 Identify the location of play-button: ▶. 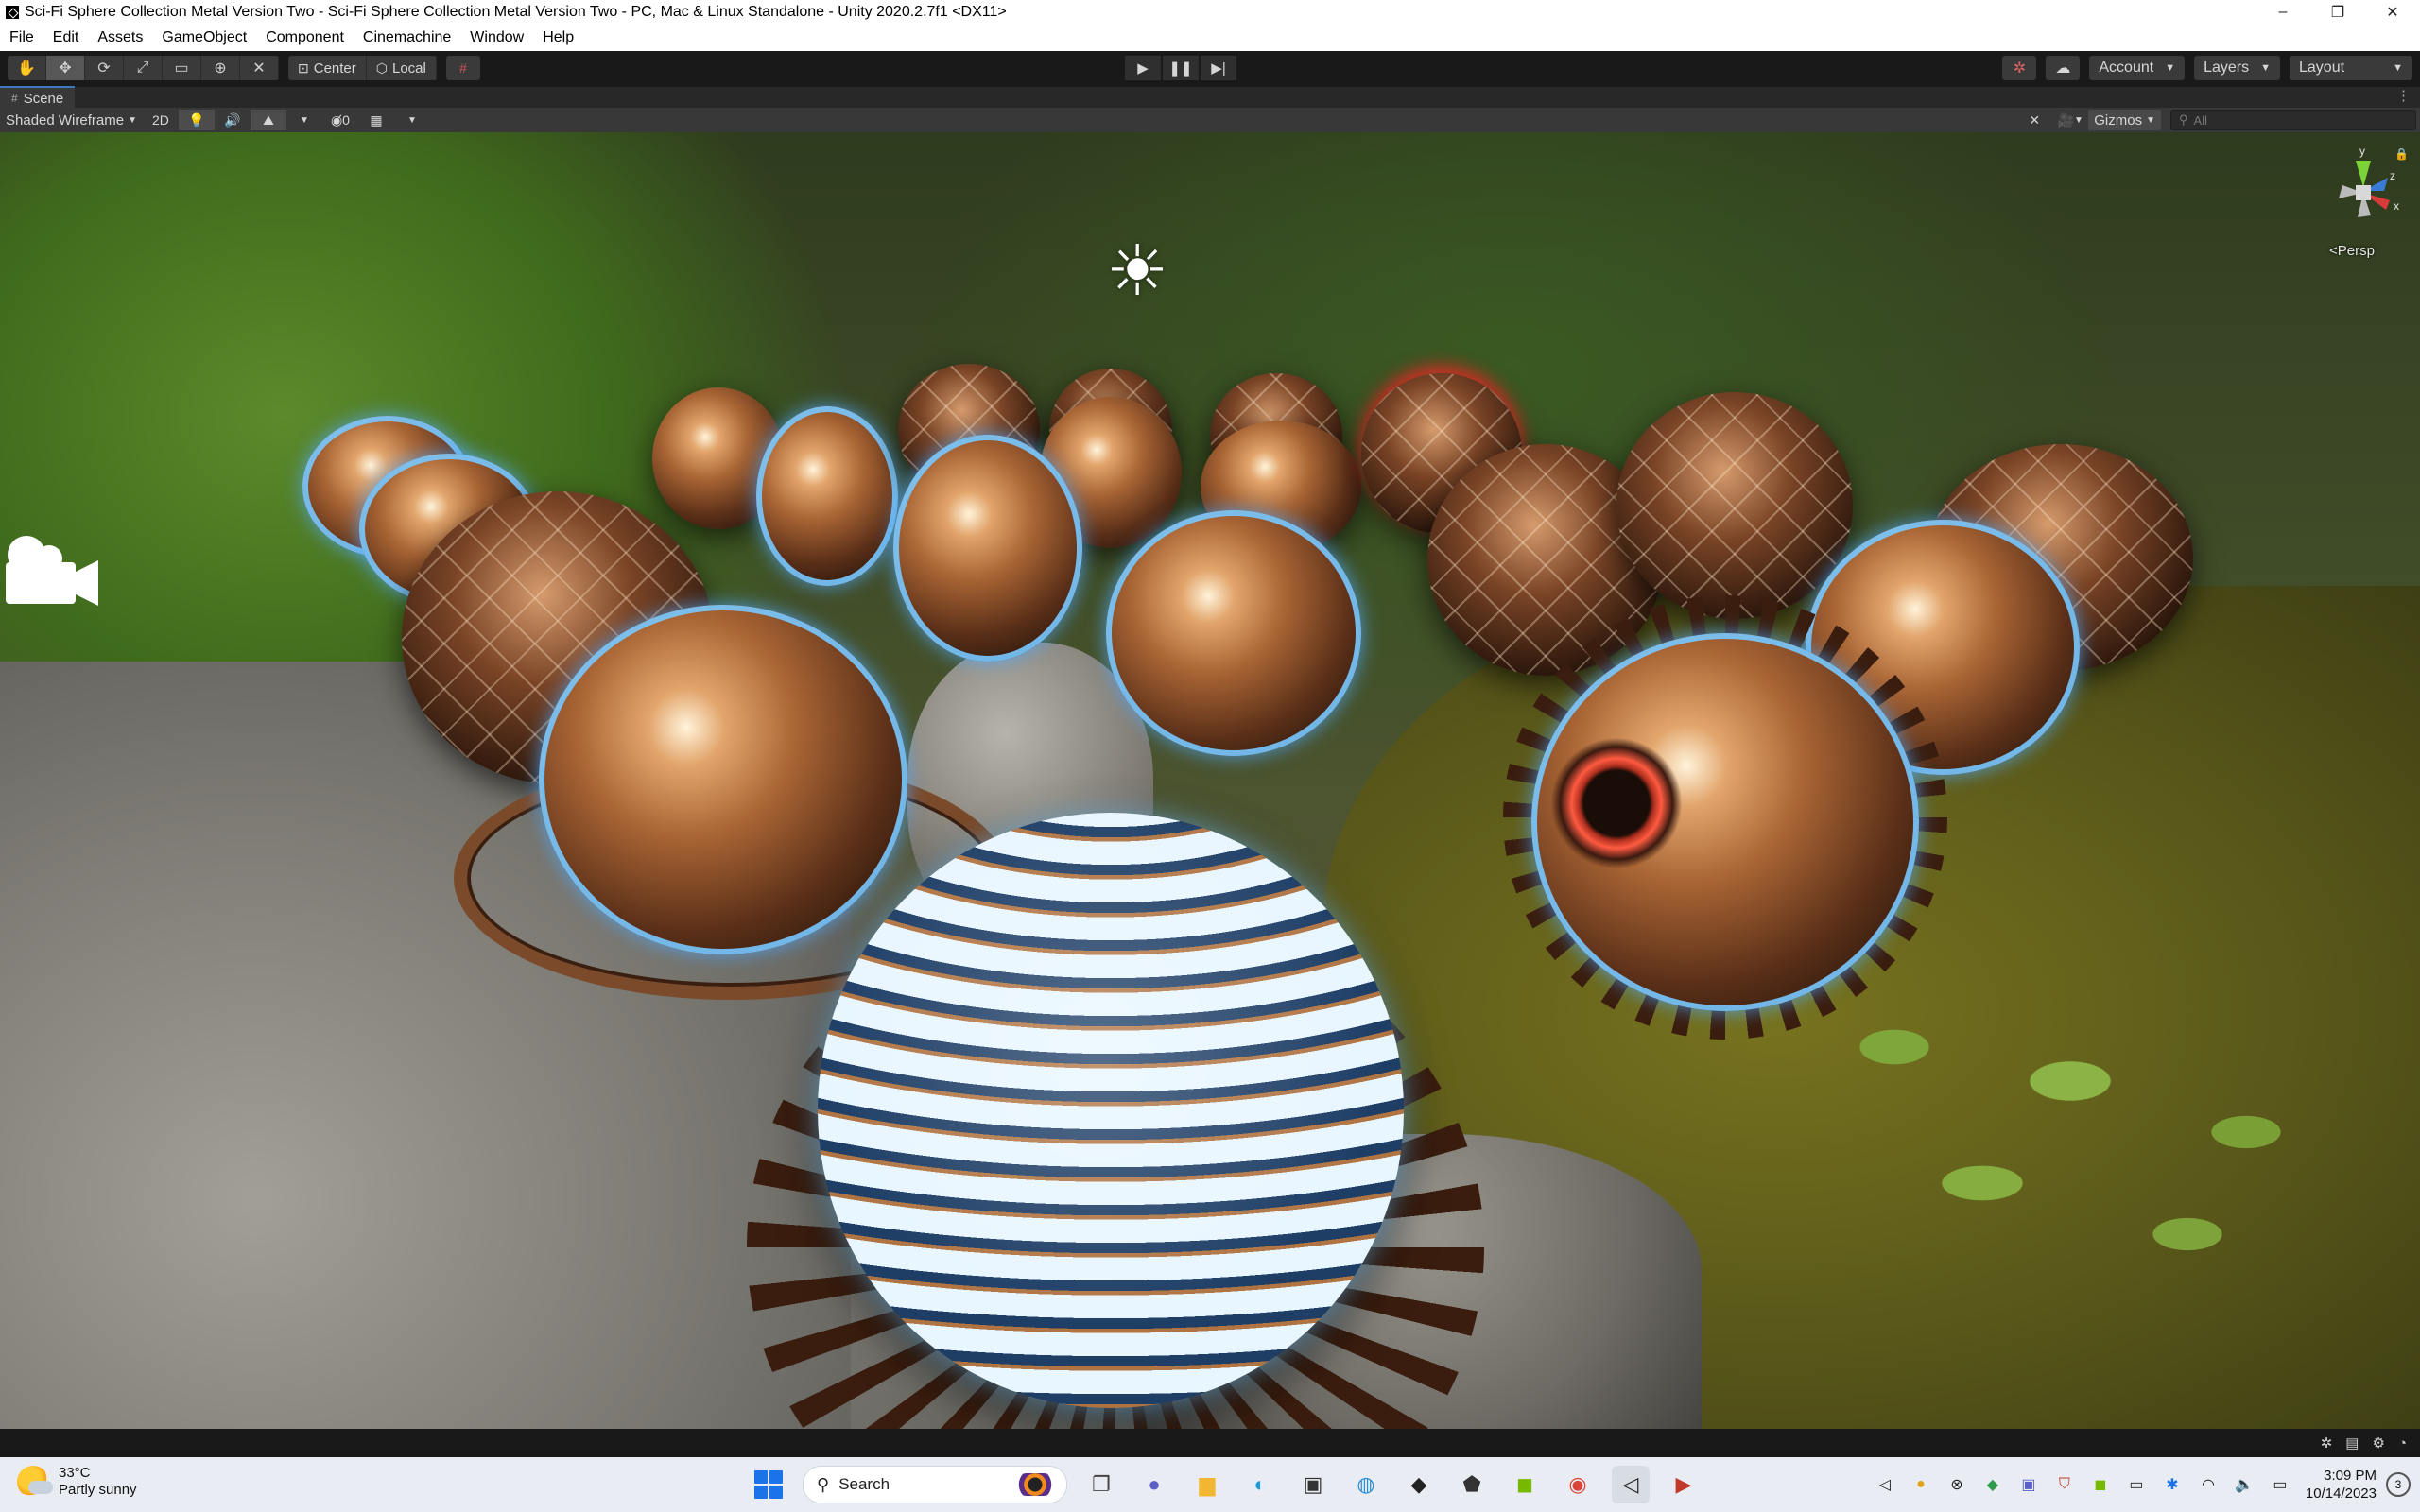
(1143, 68).